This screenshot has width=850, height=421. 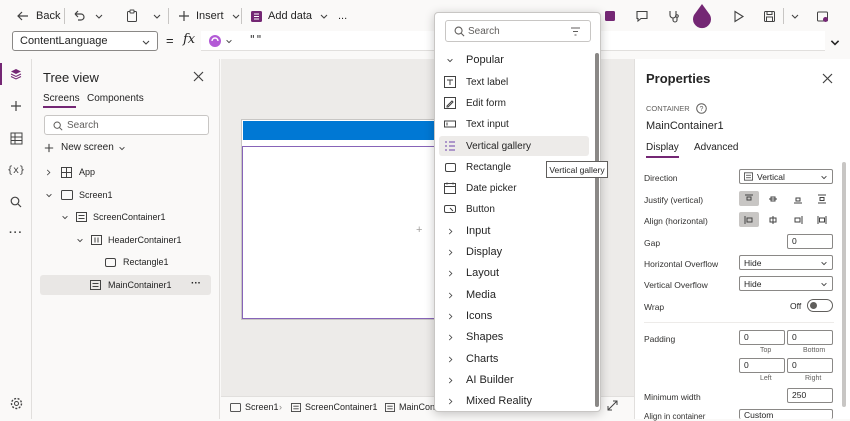 I want to click on tab-screens: Screens, so click(x=61, y=98).